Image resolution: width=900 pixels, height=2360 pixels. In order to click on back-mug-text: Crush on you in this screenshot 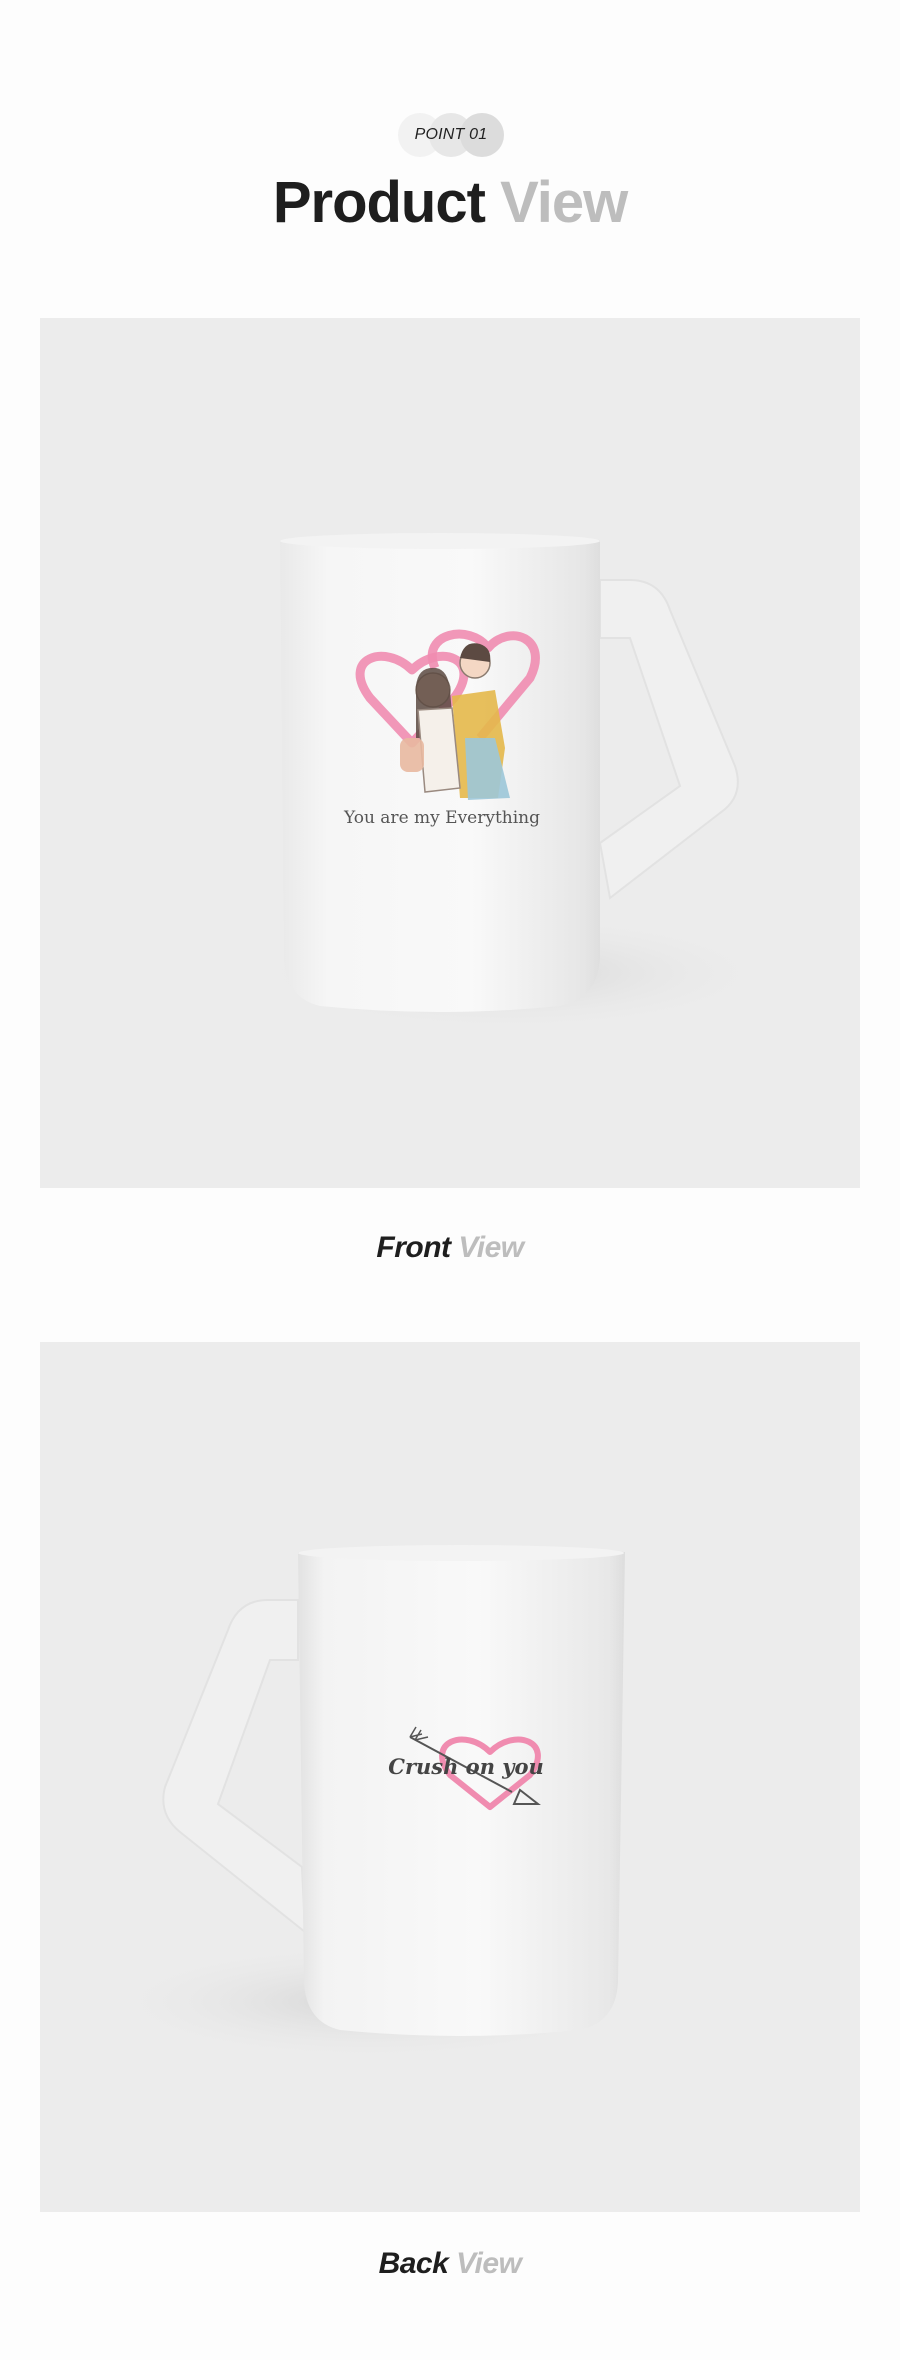, I will do `click(466, 1766)`.